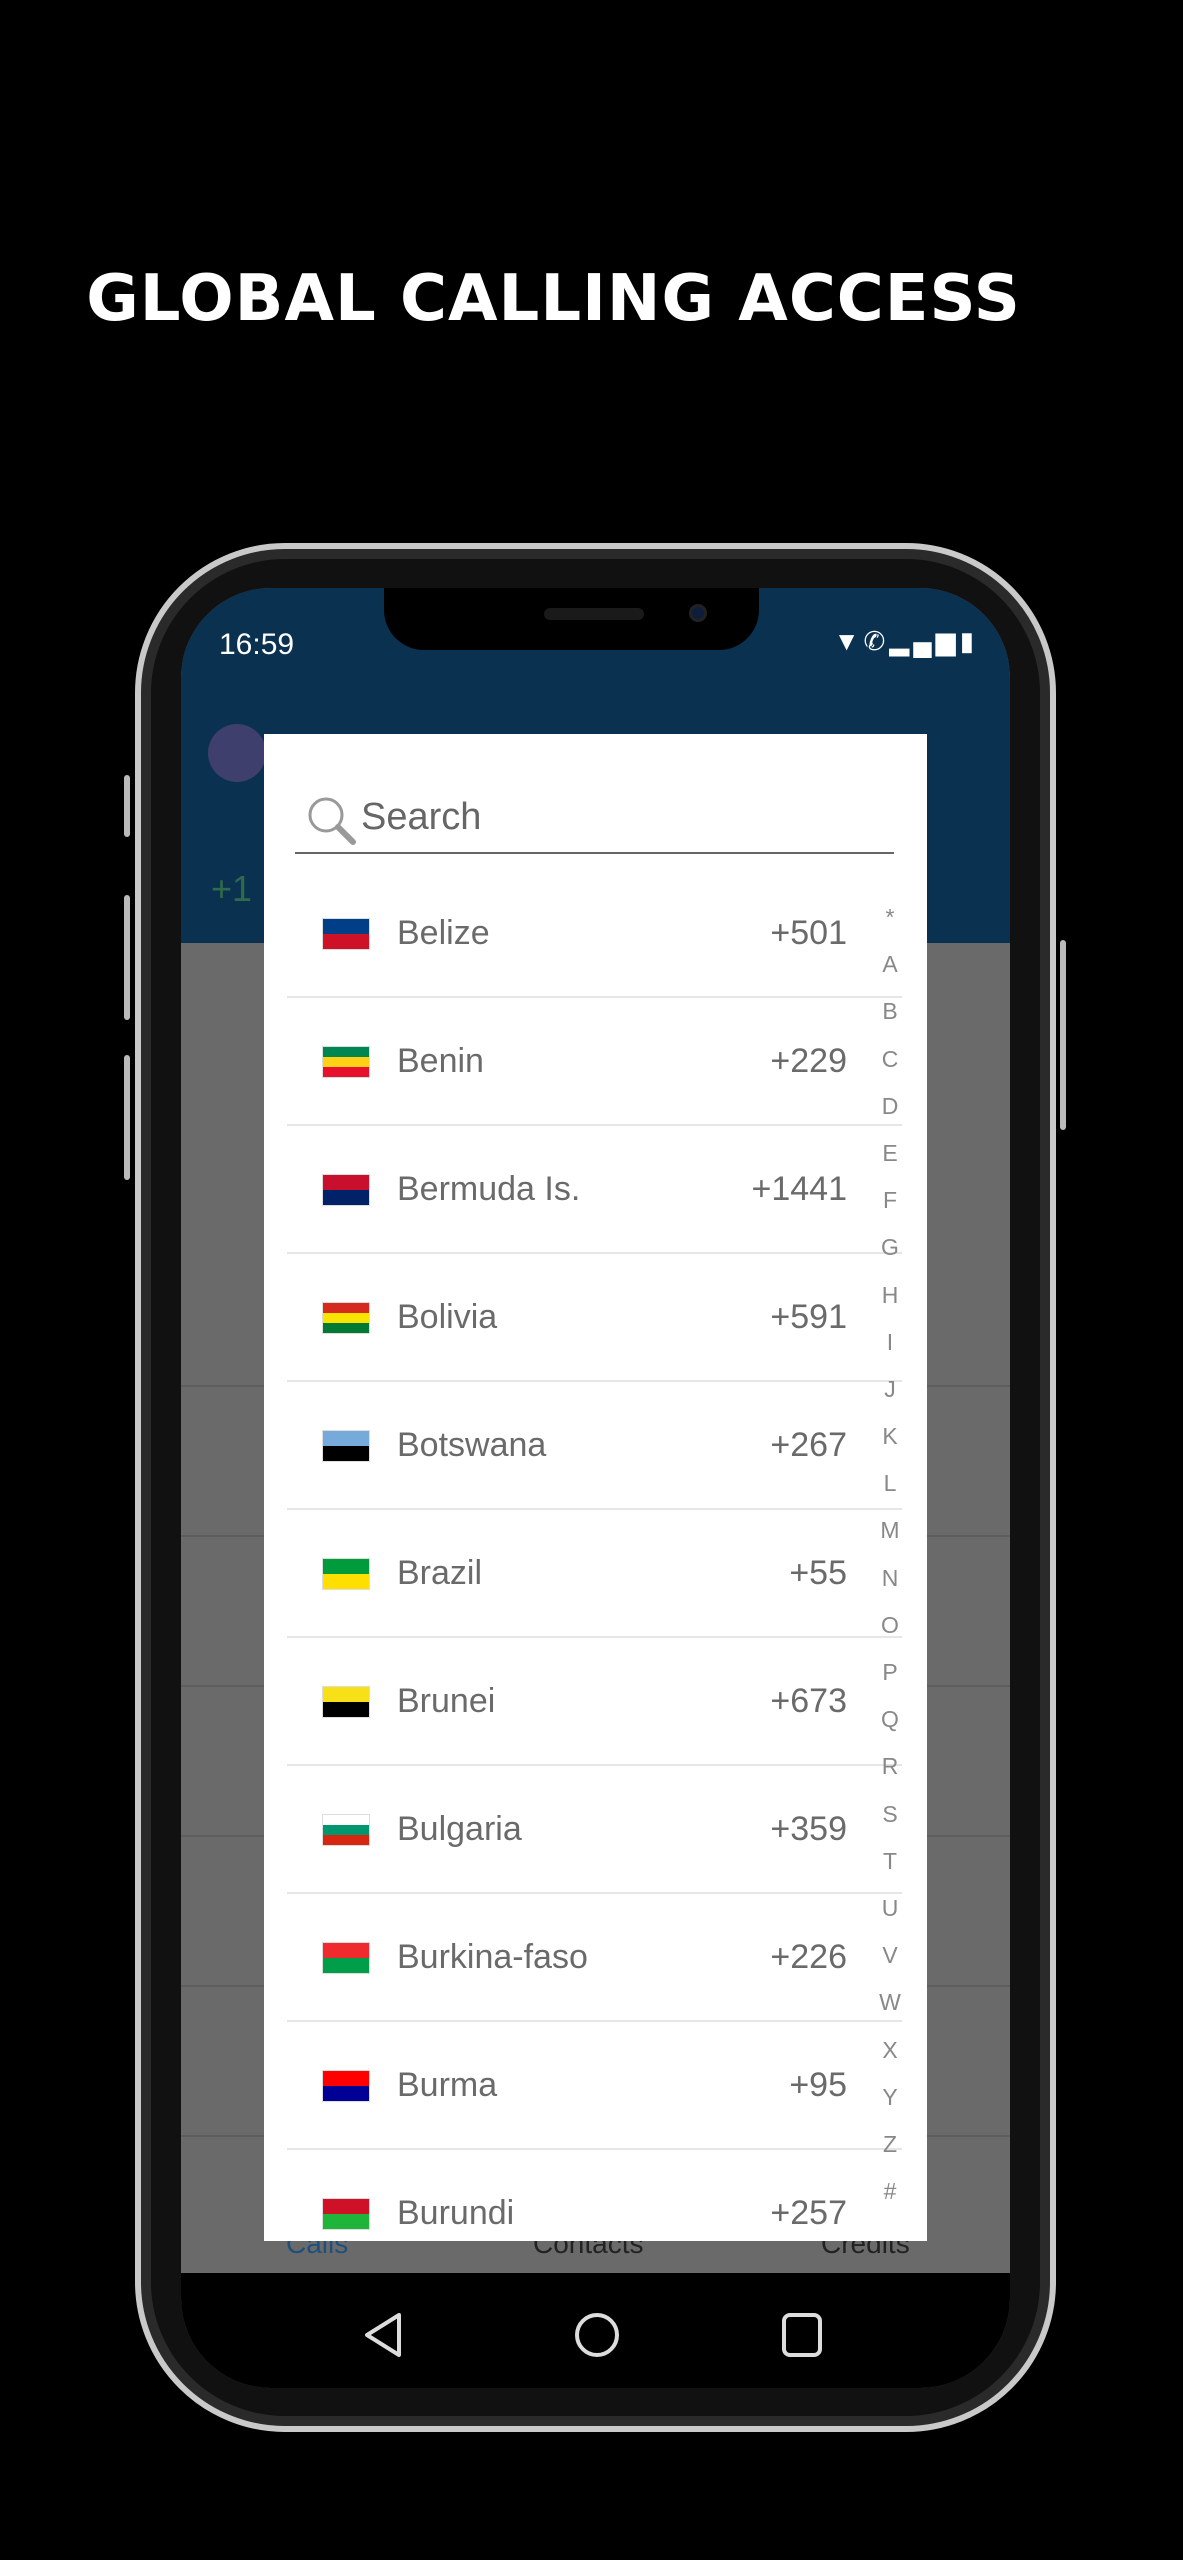  What do you see at coordinates (597, 2335) in the screenshot?
I see `home-icon` at bounding box center [597, 2335].